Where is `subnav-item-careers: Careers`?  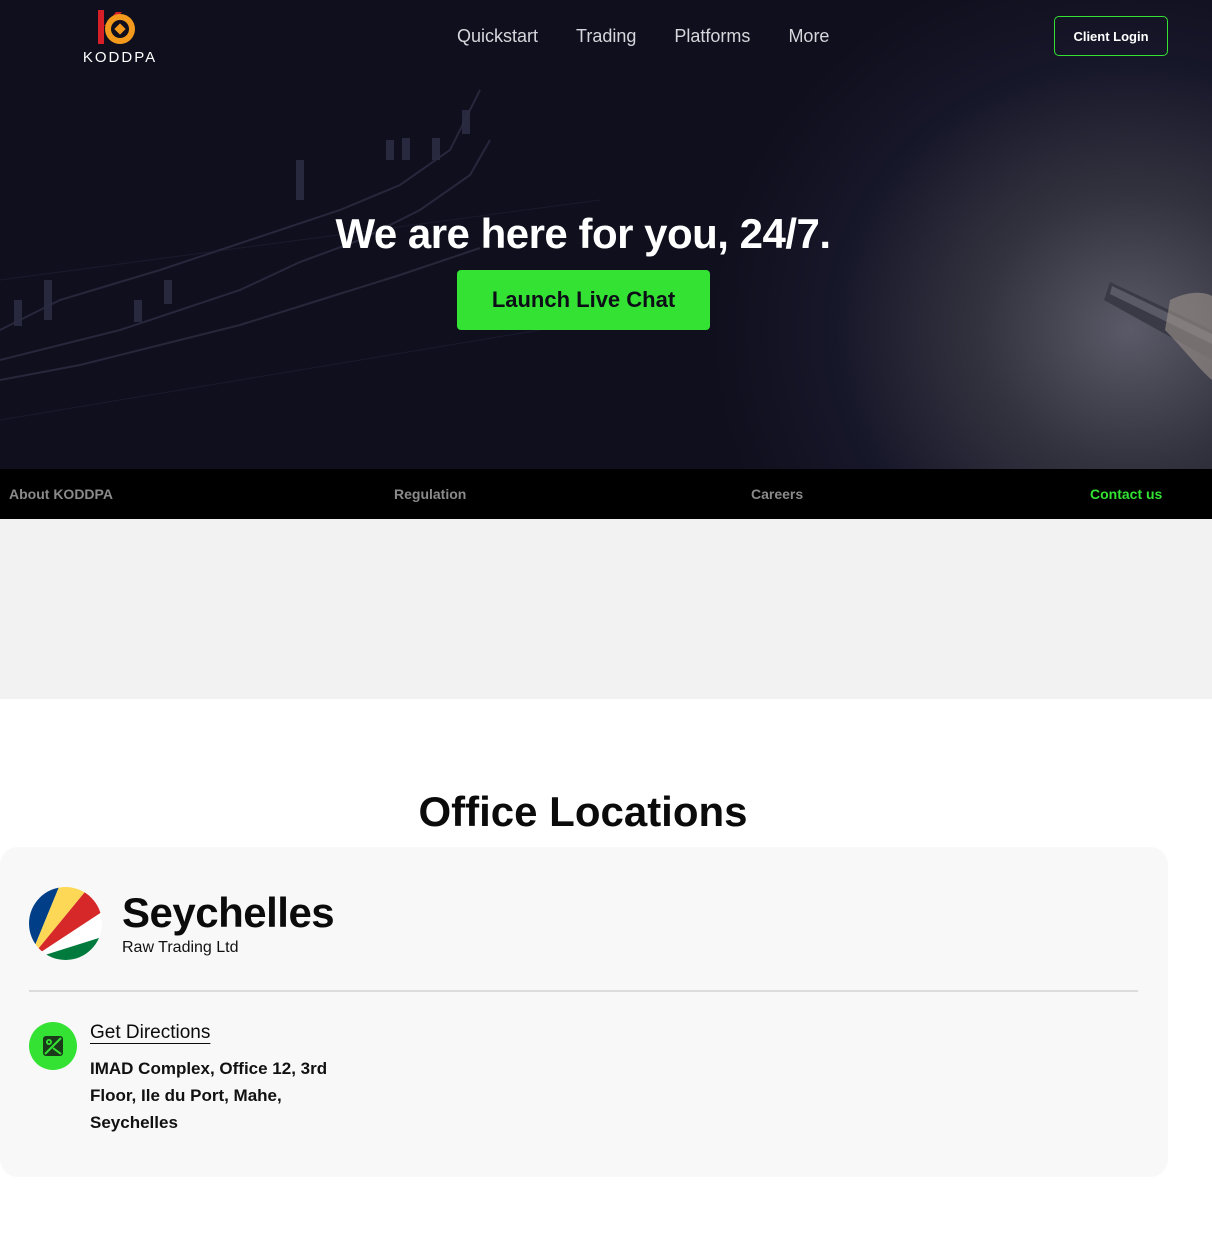 subnav-item-careers: Careers is located at coordinates (777, 494).